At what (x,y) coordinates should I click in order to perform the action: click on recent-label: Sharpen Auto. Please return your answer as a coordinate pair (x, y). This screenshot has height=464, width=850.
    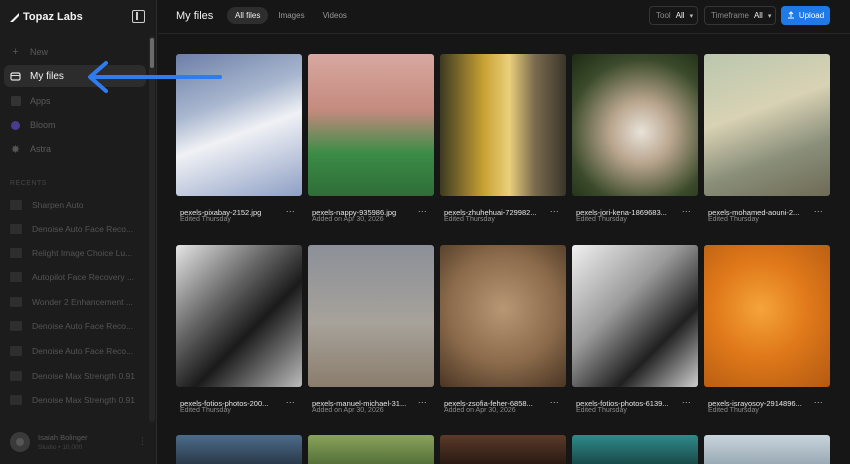
    Looking at the image, I should click on (58, 205).